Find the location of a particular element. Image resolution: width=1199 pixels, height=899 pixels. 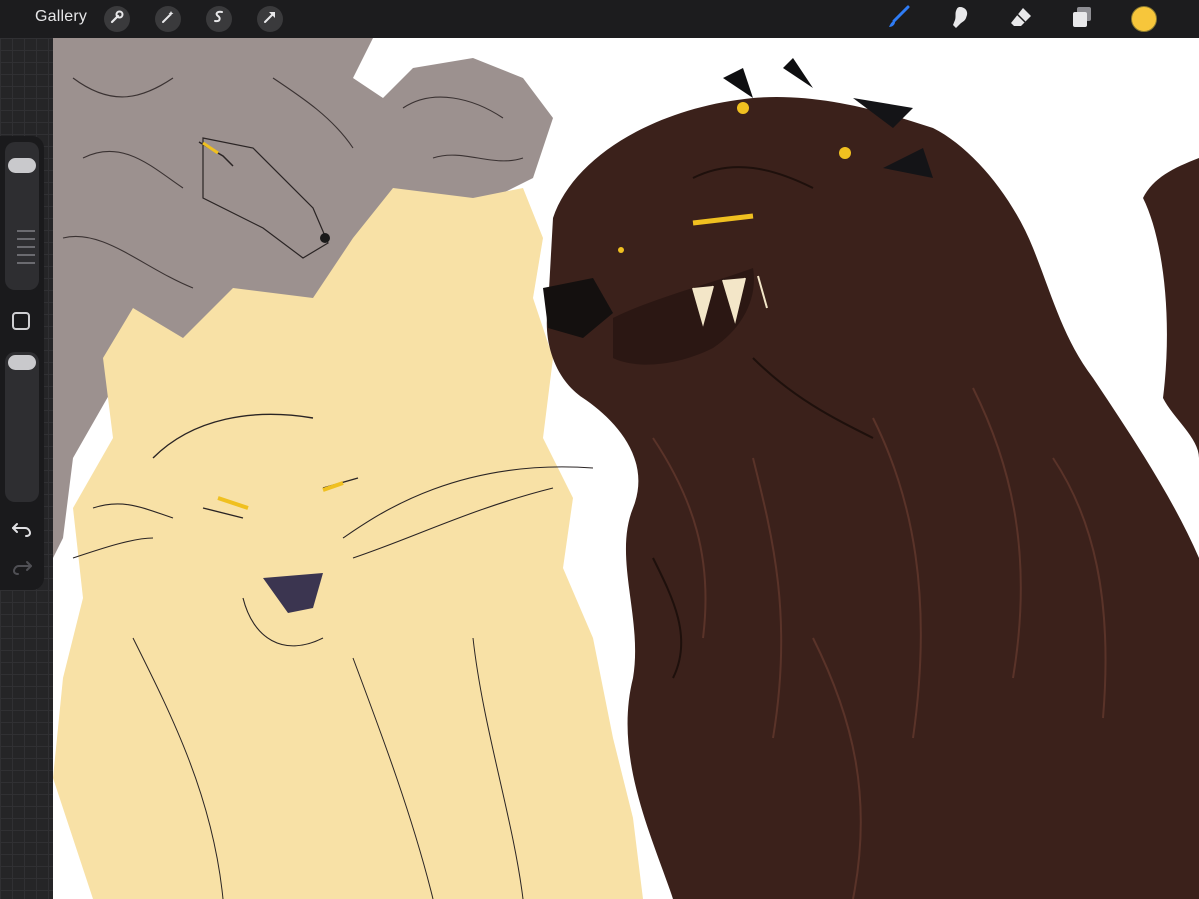

modify-button is located at coordinates (21, 321).